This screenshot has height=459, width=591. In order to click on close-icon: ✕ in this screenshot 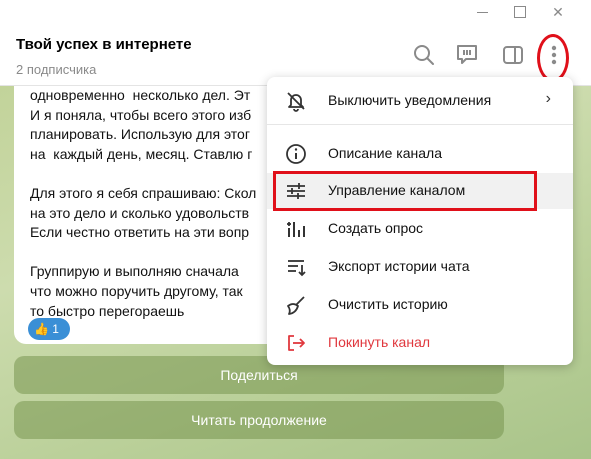, I will do `click(558, 12)`.